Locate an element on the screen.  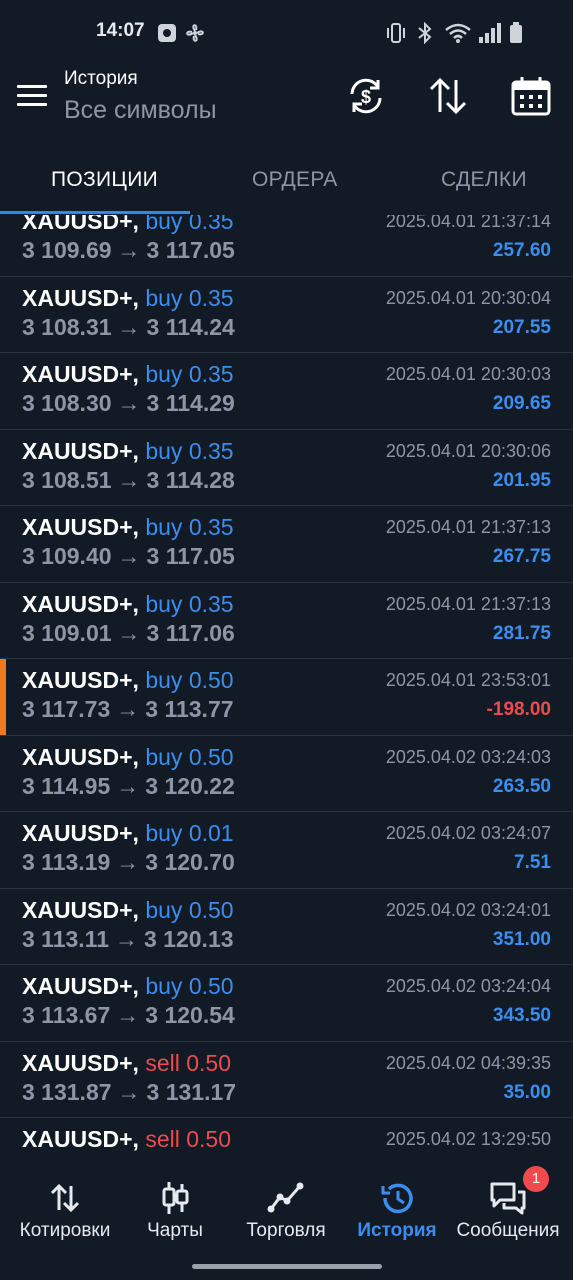
symbol-filter: Все символы is located at coordinates (140, 110).